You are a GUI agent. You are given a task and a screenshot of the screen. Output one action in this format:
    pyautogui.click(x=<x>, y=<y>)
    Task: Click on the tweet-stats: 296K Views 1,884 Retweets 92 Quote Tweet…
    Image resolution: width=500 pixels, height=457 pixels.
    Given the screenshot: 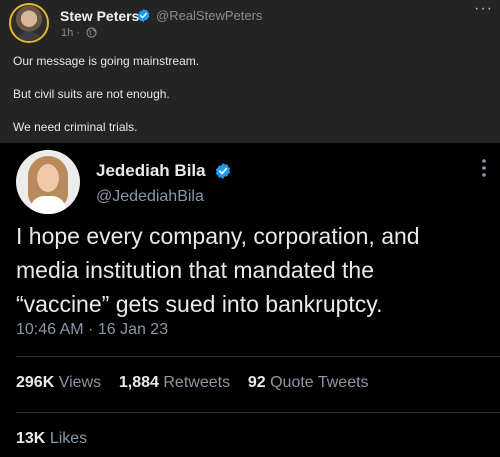 What is the action you would take?
    pyautogui.click(x=192, y=383)
    